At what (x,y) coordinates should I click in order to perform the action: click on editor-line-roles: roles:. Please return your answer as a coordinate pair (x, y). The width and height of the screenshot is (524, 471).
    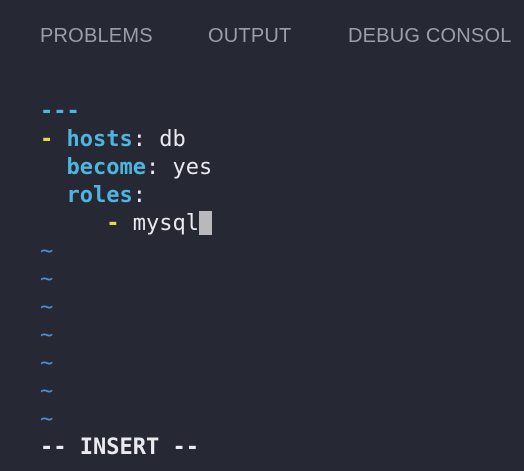
    Looking at the image, I should click on (93, 196).